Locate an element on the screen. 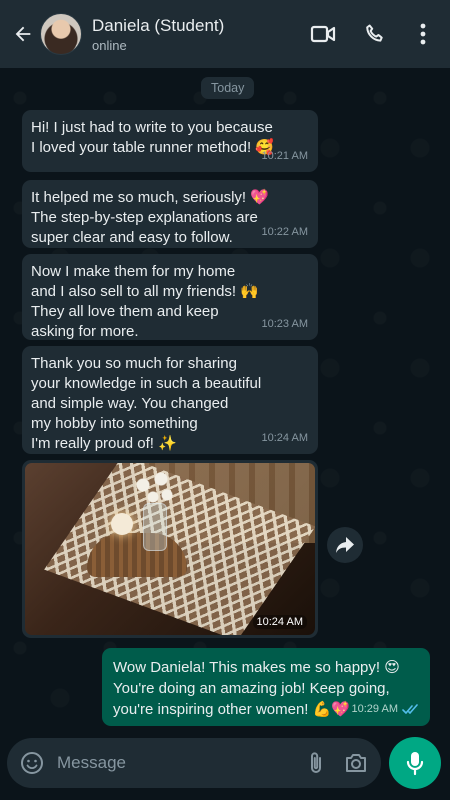  more-vertical-icon is located at coordinates (423, 34).